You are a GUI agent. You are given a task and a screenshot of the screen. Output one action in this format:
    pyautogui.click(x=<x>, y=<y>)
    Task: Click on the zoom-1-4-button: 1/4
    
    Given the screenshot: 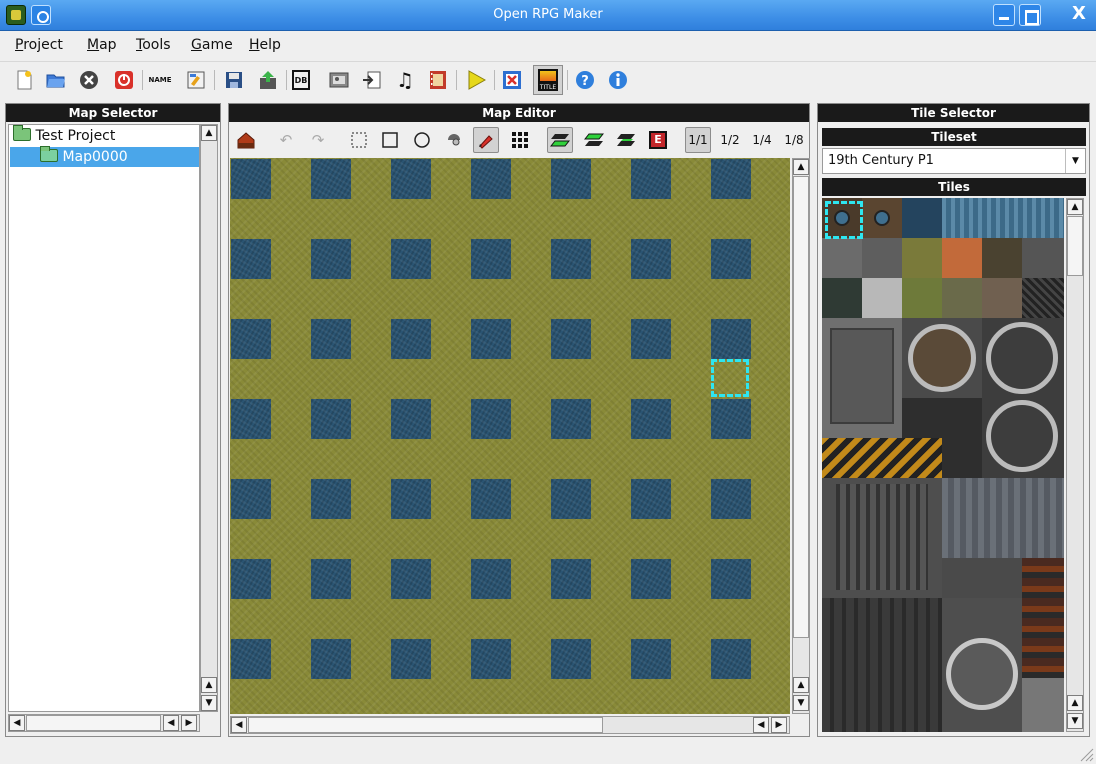 What is the action you would take?
    pyautogui.click(x=762, y=140)
    